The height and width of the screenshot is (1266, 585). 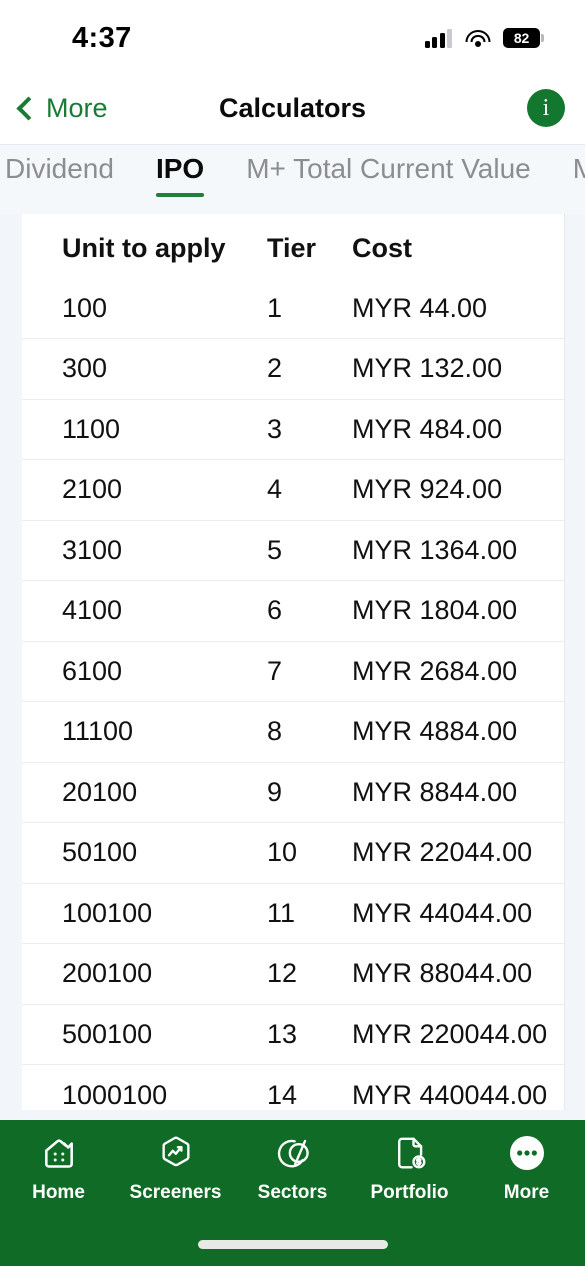 I want to click on cell-cost: MYR 22044.00, so click(x=442, y=852).